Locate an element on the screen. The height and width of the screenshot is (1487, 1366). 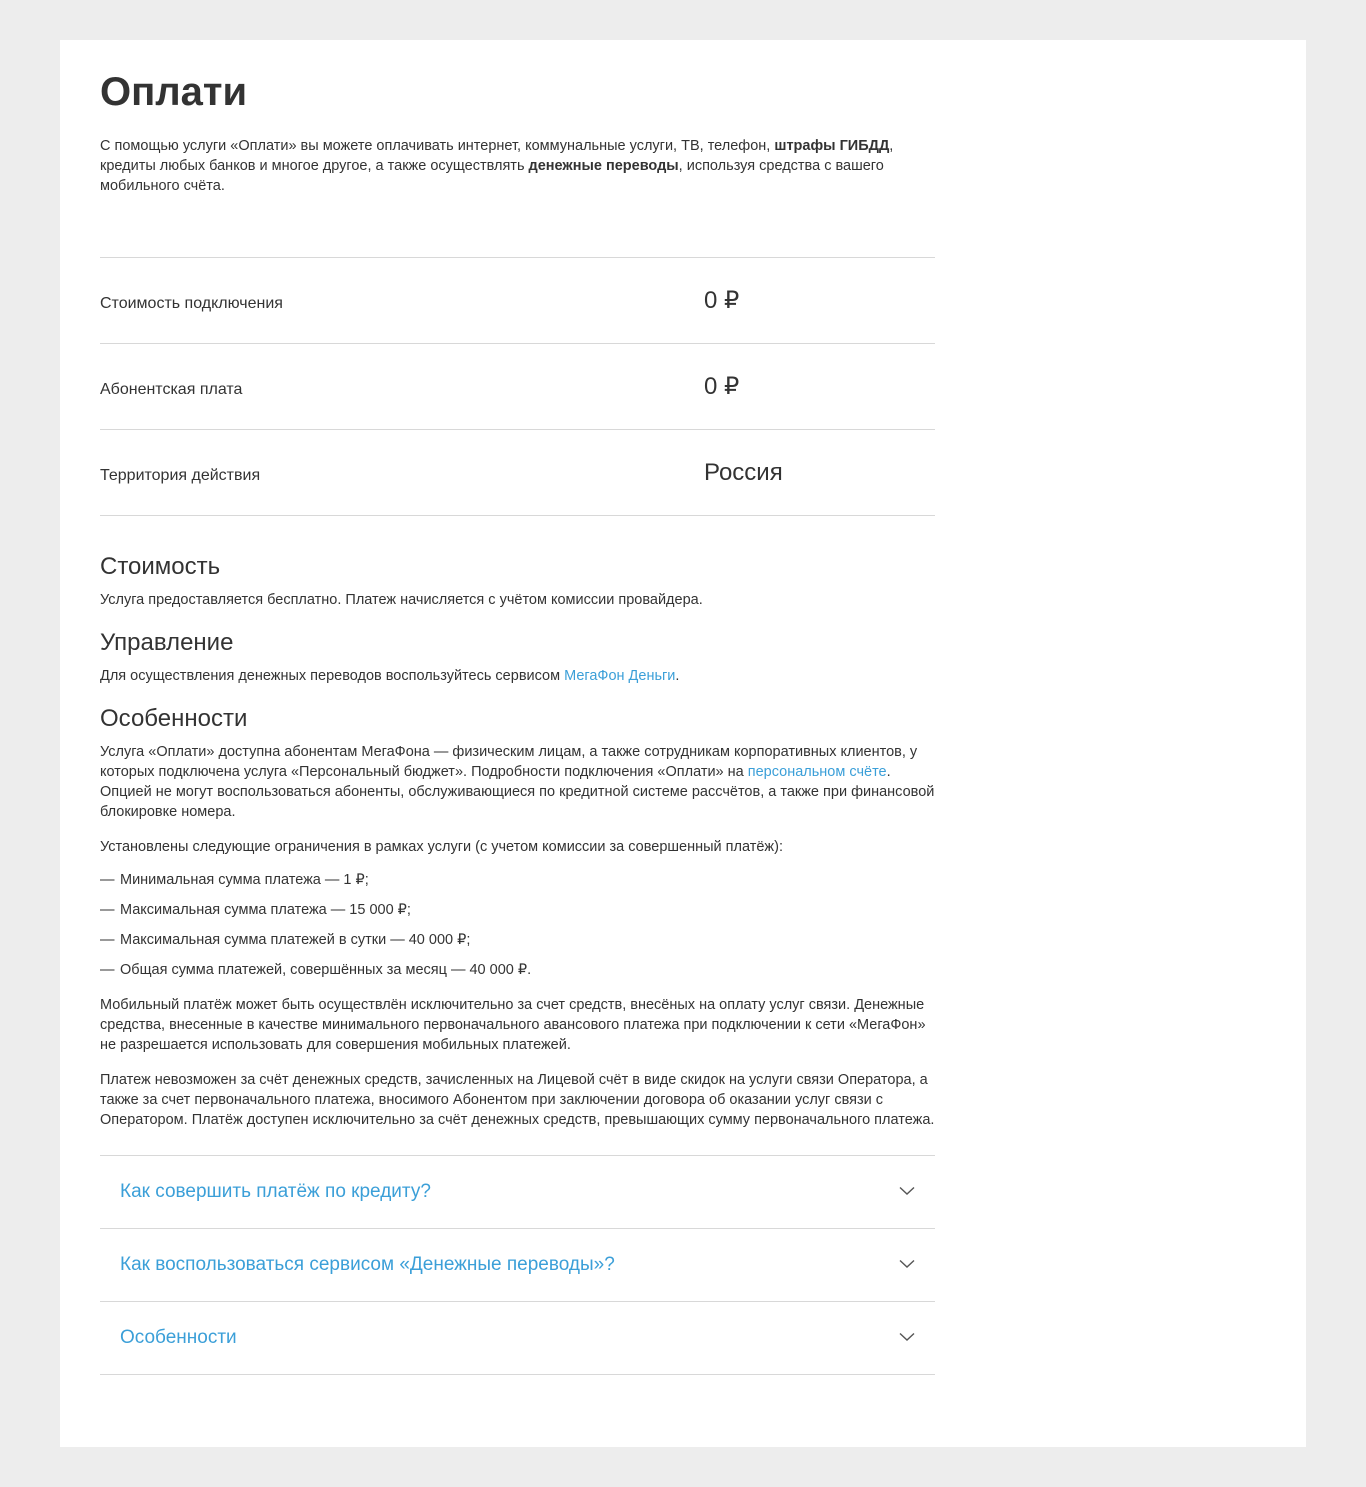
param-label: Абонентская плата is located at coordinates (171, 389).